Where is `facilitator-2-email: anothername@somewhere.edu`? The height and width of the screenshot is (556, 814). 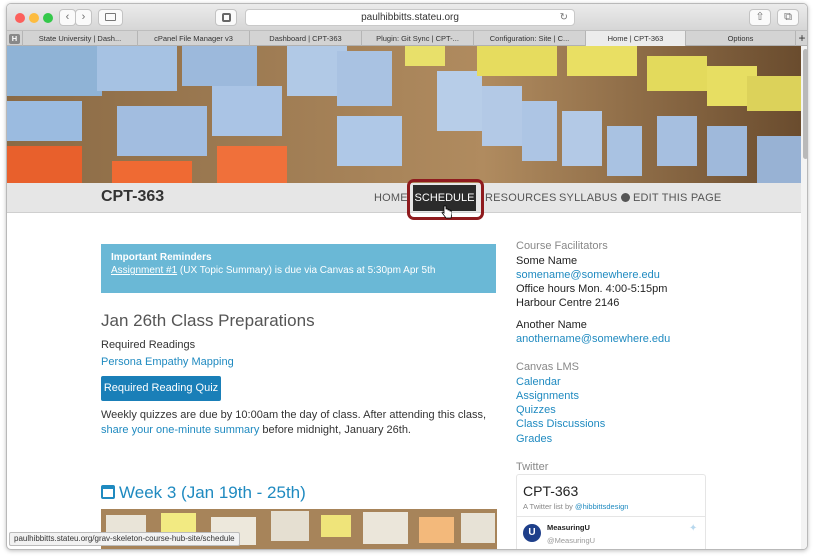 facilitator-2-email: anothername@somewhere.edu is located at coordinates (593, 339).